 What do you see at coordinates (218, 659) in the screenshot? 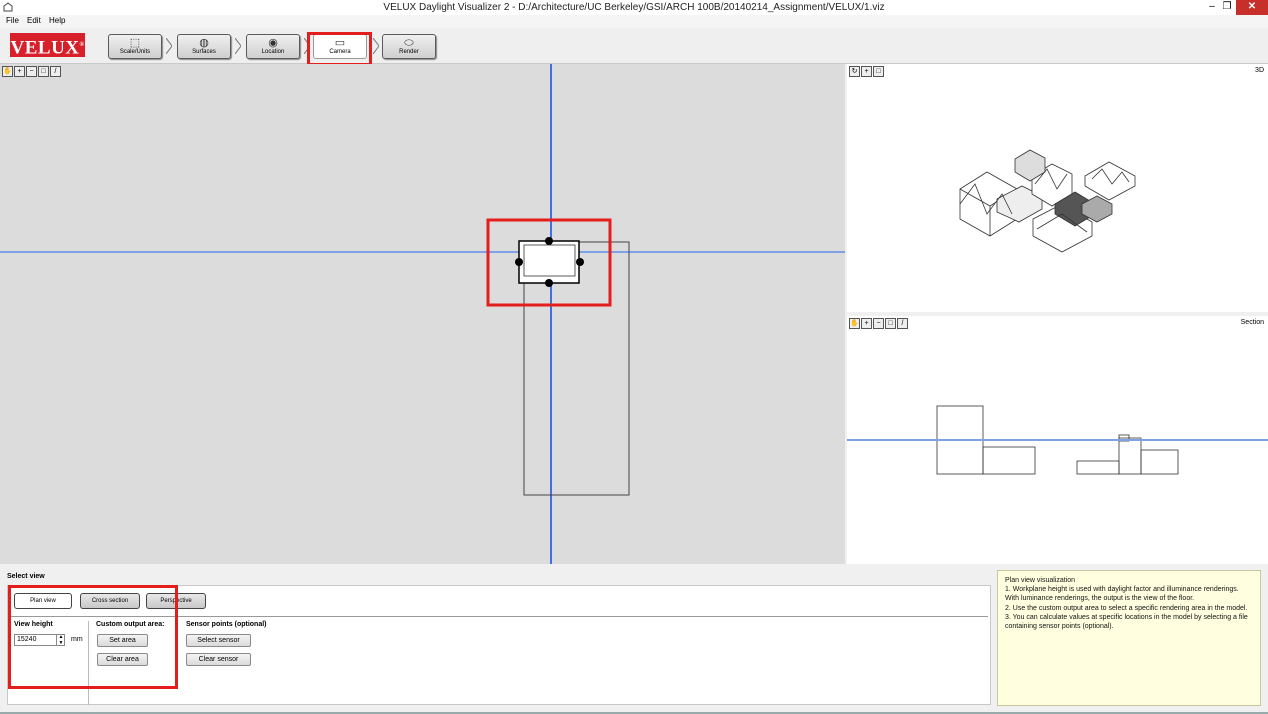
I see `clear-sensor-button: Clear sensor` at bounding box center [218, 659].